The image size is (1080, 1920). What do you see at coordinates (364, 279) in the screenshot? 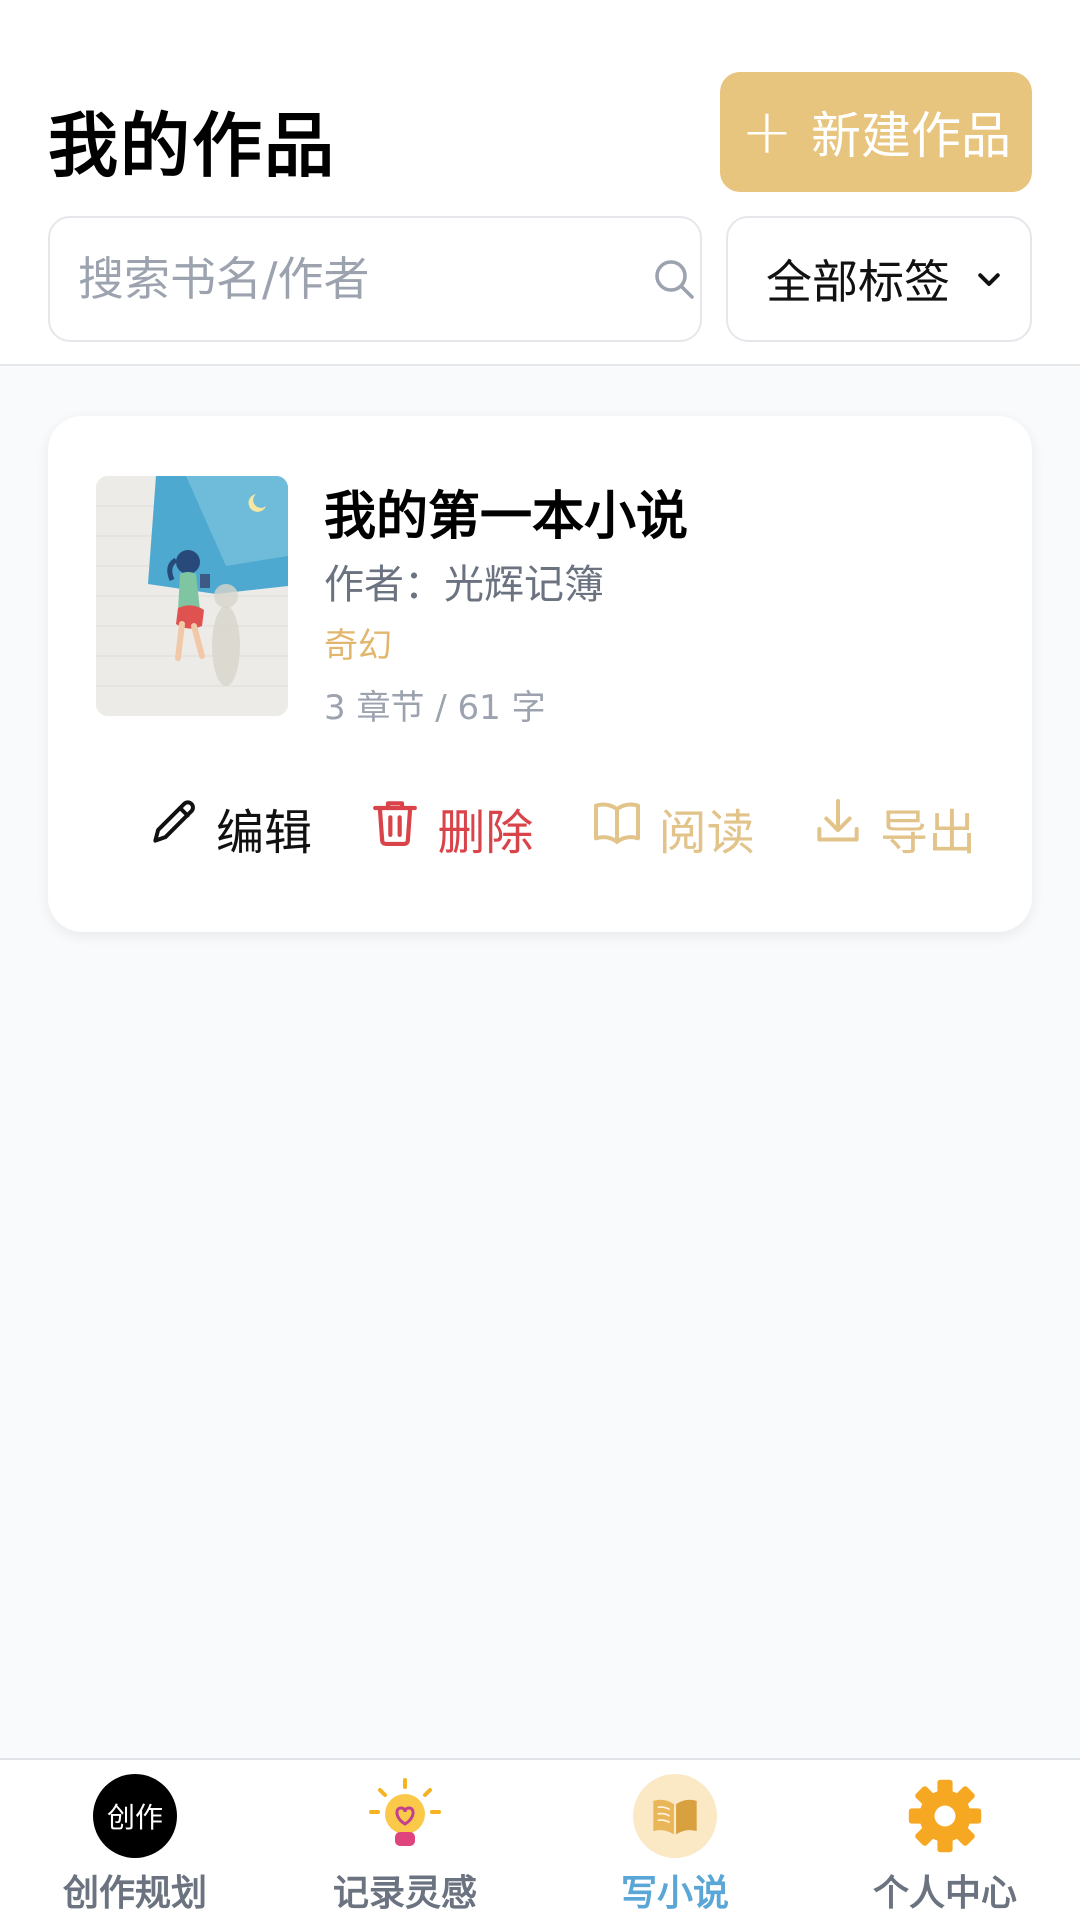
I see `search-input` at bounding box center [364, 279].